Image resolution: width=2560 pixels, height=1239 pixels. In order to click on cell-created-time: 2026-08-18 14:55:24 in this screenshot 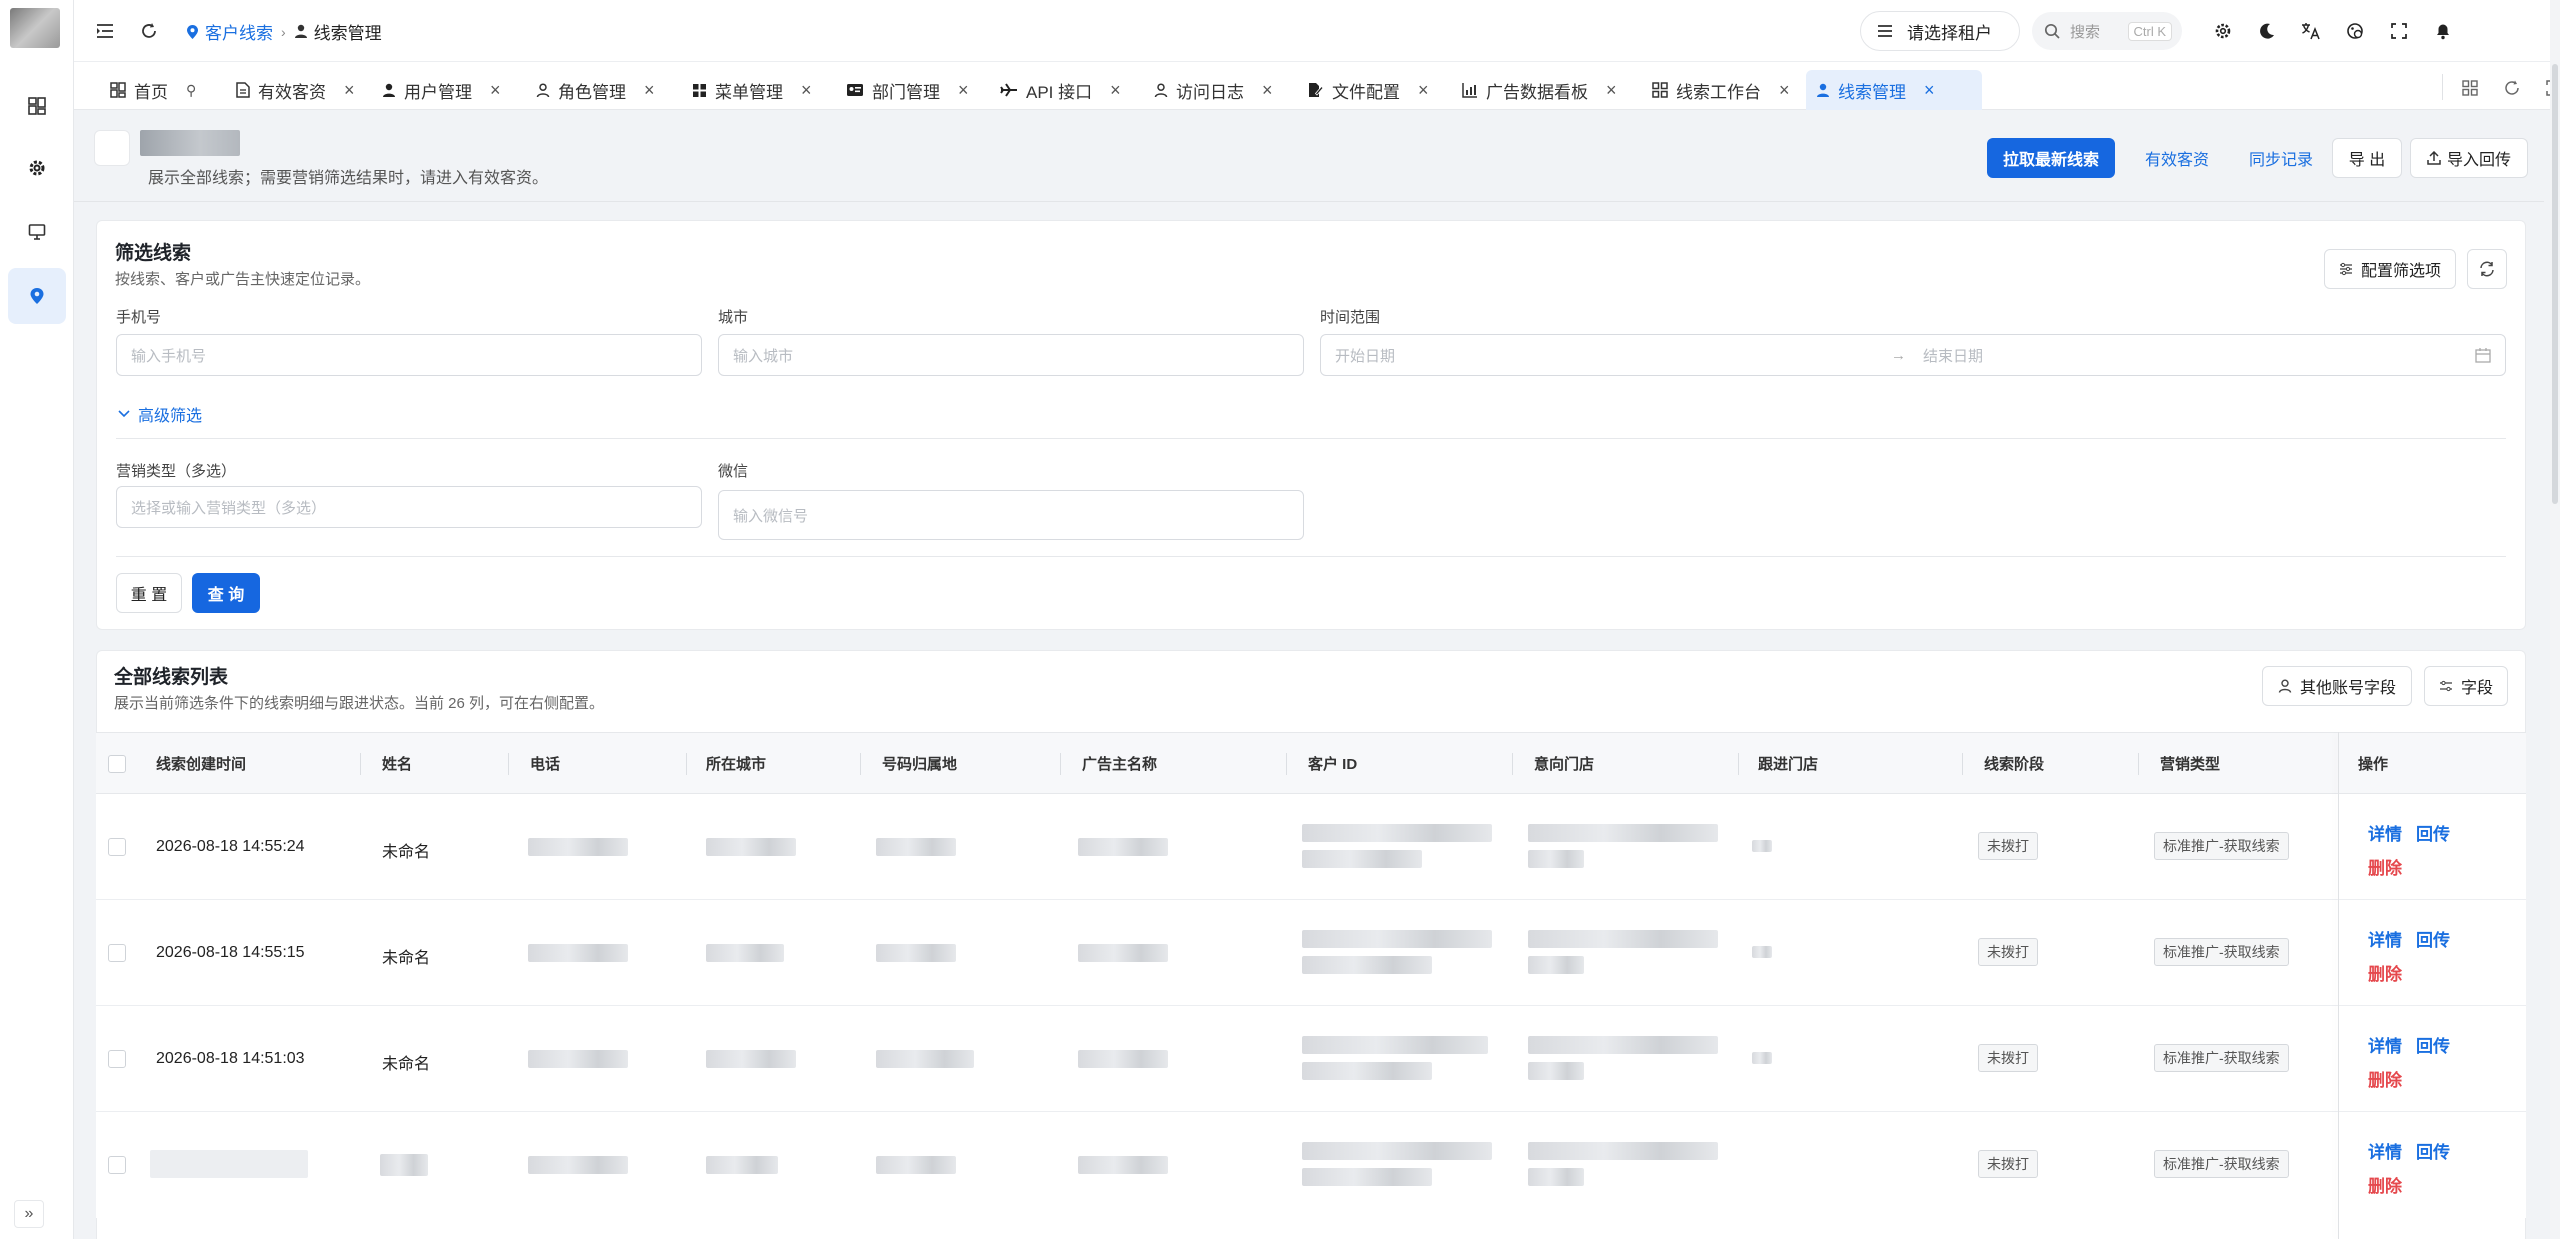, I will do `click(230, 846)`.